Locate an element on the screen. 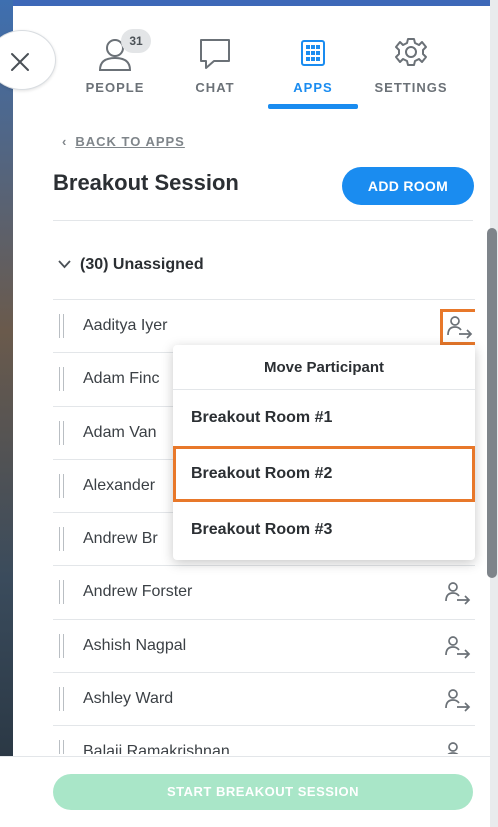 The image size is (498, 827). tab-apps: APPS is located at coordinates (313, 65).